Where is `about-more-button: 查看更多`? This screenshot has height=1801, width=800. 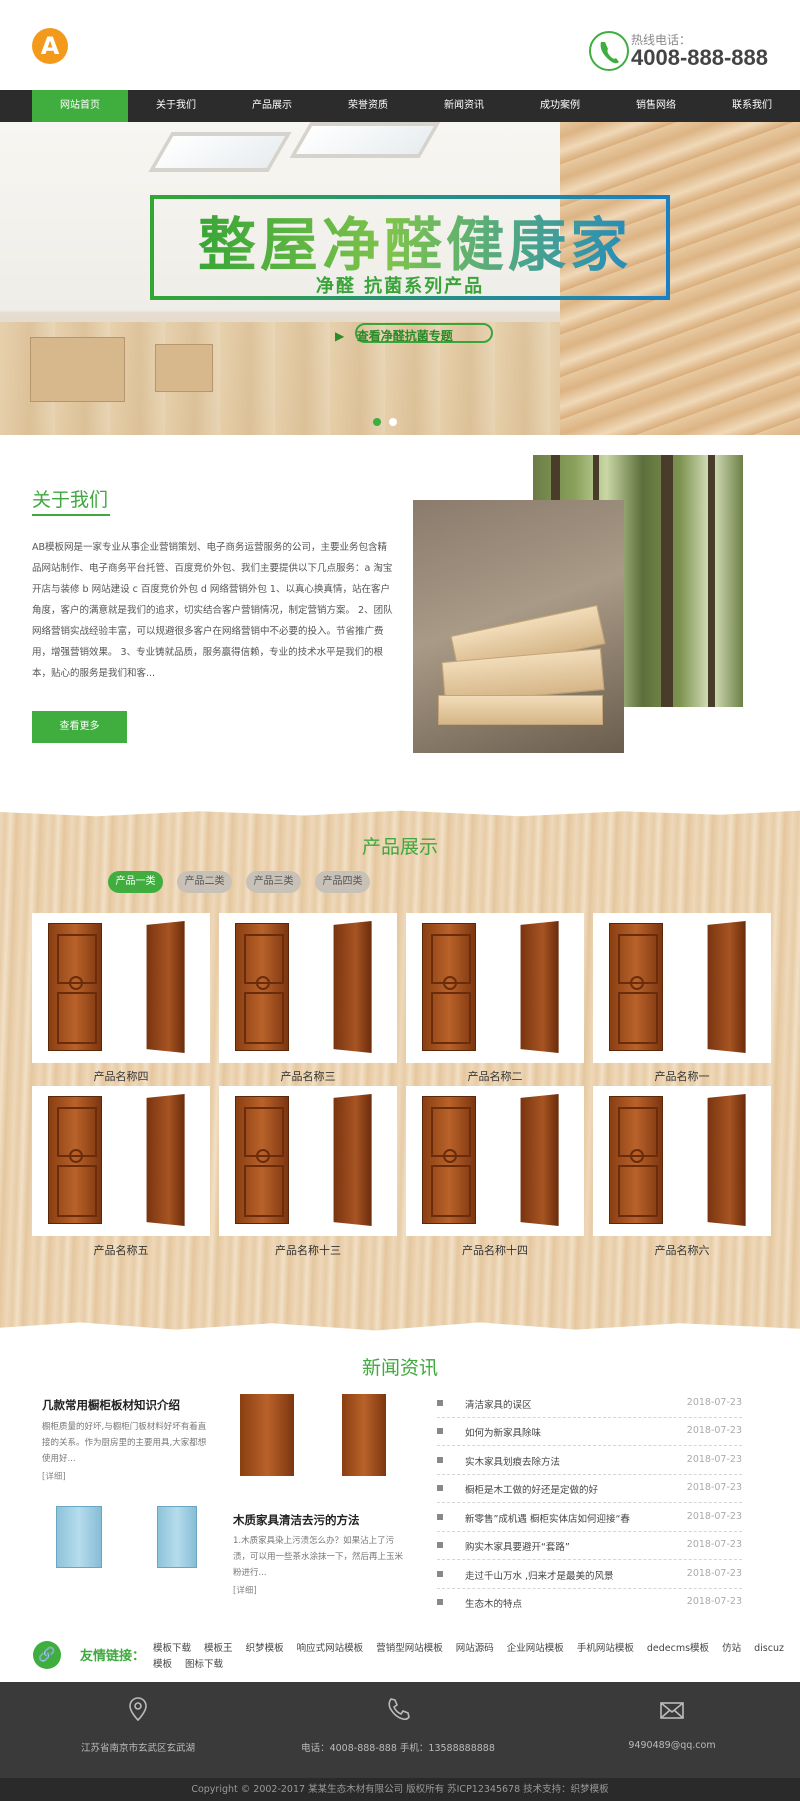 about-more-button: 查看更多 is located at coordinates (79, 727).